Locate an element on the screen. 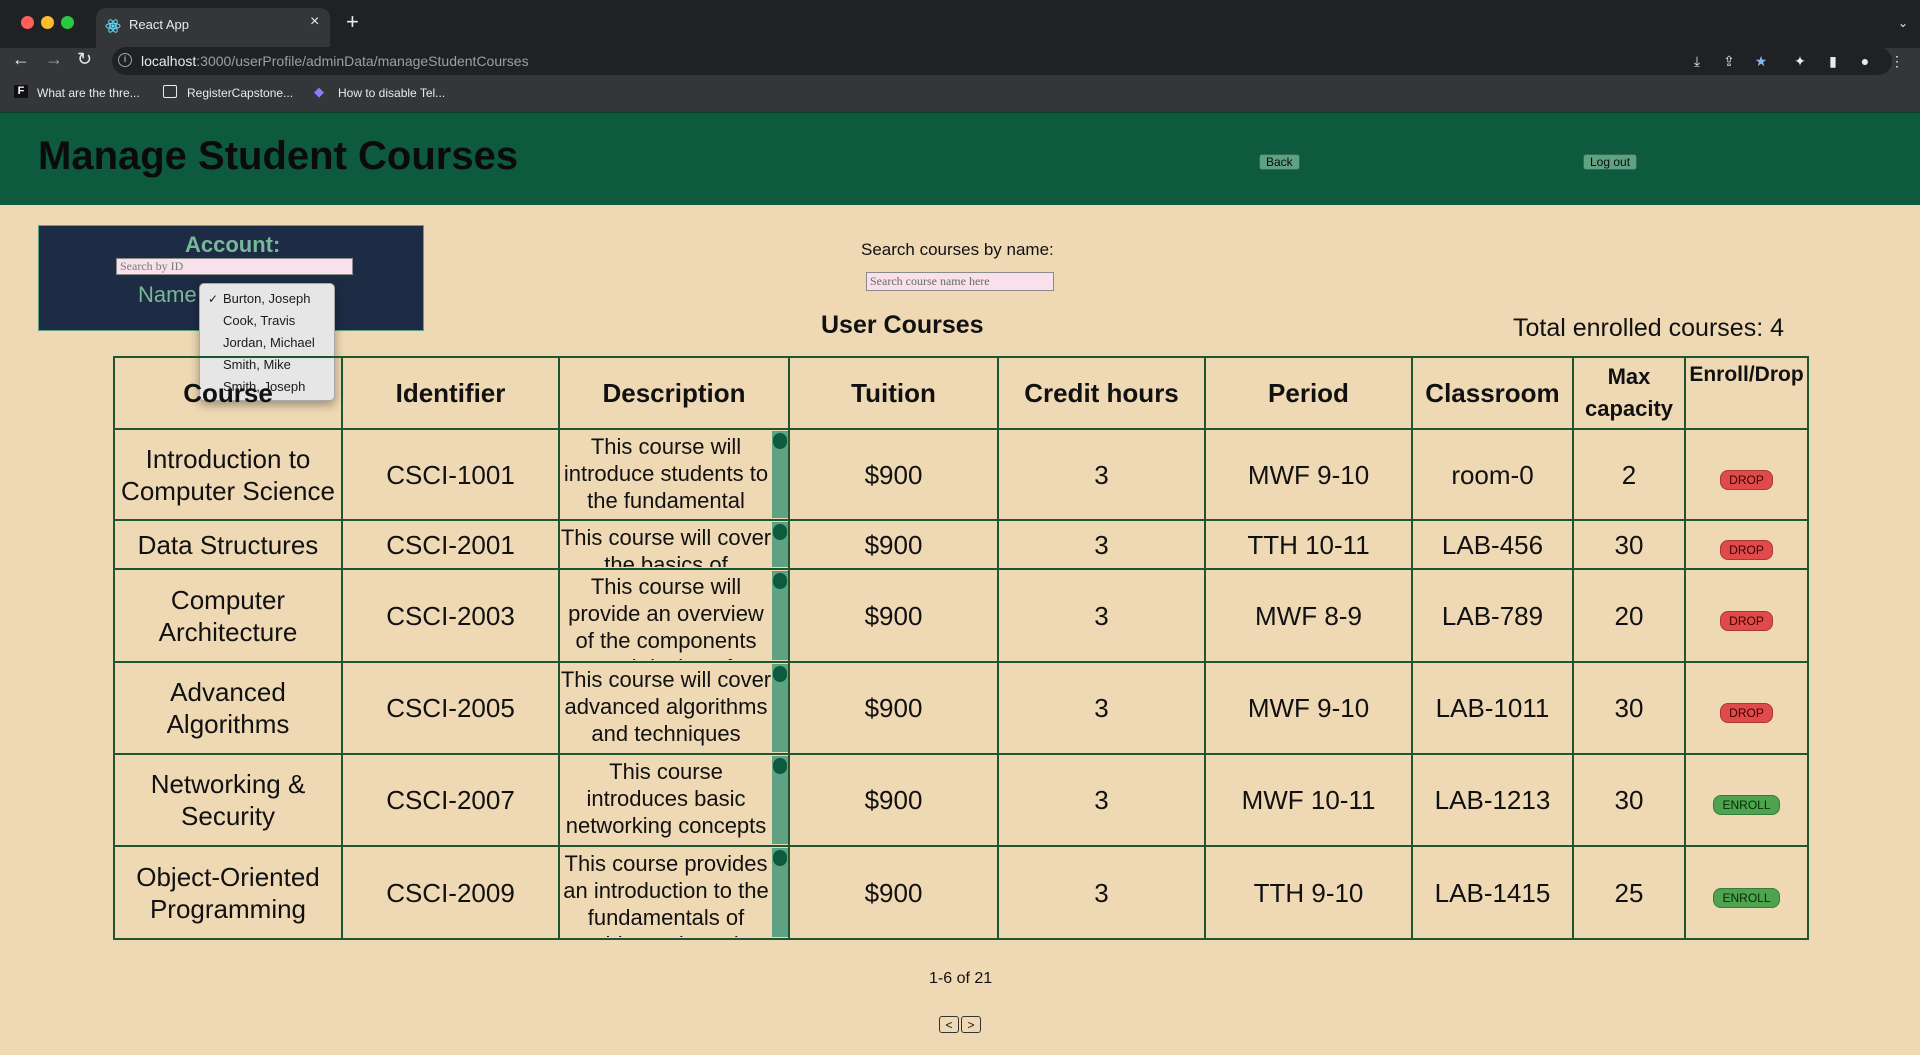 This screenshot has height=1055, width=1920. pagination-label: 1-6 of 21 is located at coordinates (961, 978).